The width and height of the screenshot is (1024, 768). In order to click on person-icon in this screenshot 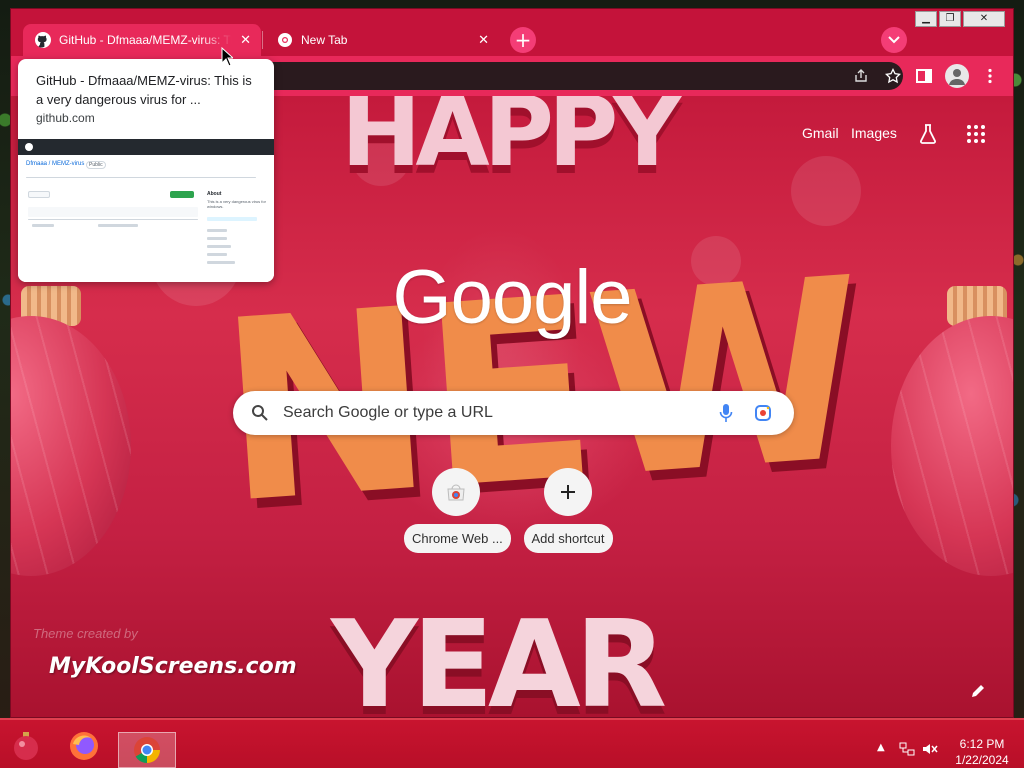, I will do `click(957, 77)`.